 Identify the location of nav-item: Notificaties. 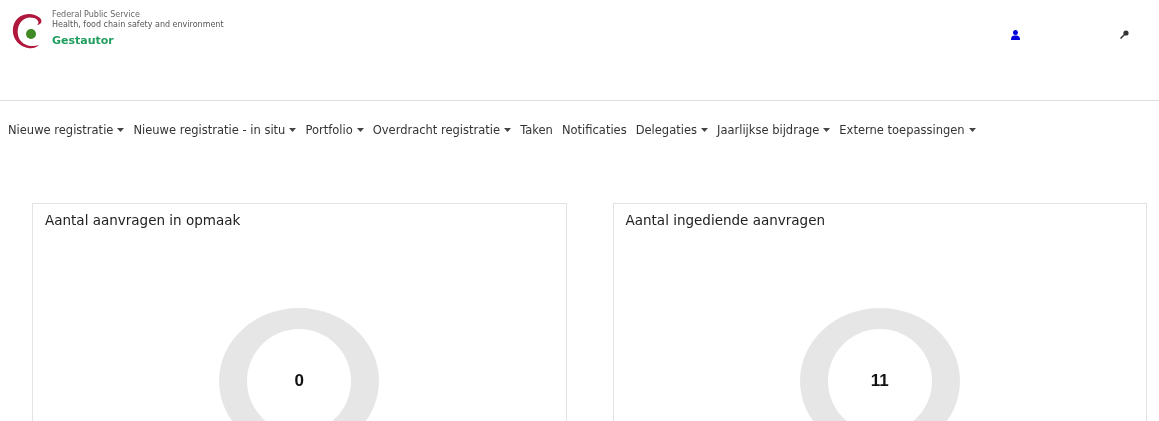
(594, 130).